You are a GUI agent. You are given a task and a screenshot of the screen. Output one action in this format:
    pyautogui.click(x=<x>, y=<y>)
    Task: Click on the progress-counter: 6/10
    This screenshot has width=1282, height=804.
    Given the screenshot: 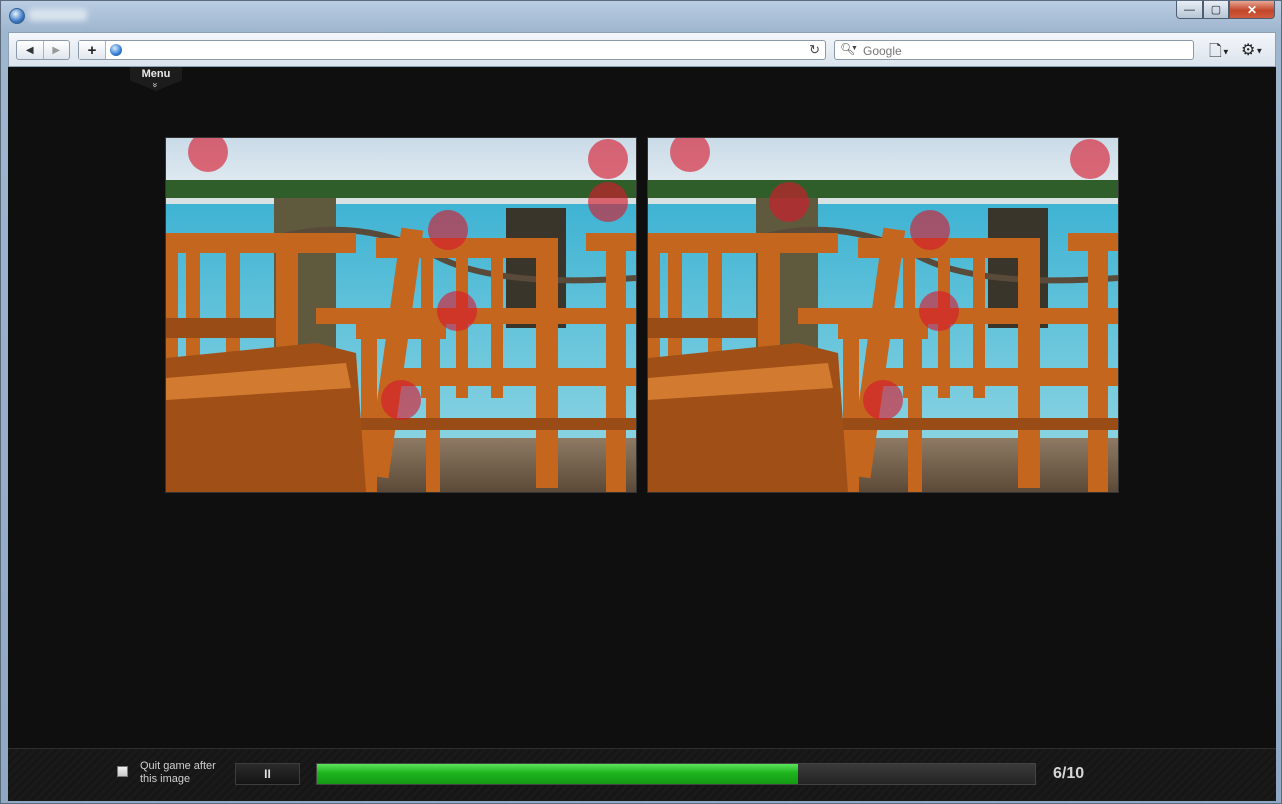 What is the action you would take?
    pyautogui.click(x=1069, y=773)
    